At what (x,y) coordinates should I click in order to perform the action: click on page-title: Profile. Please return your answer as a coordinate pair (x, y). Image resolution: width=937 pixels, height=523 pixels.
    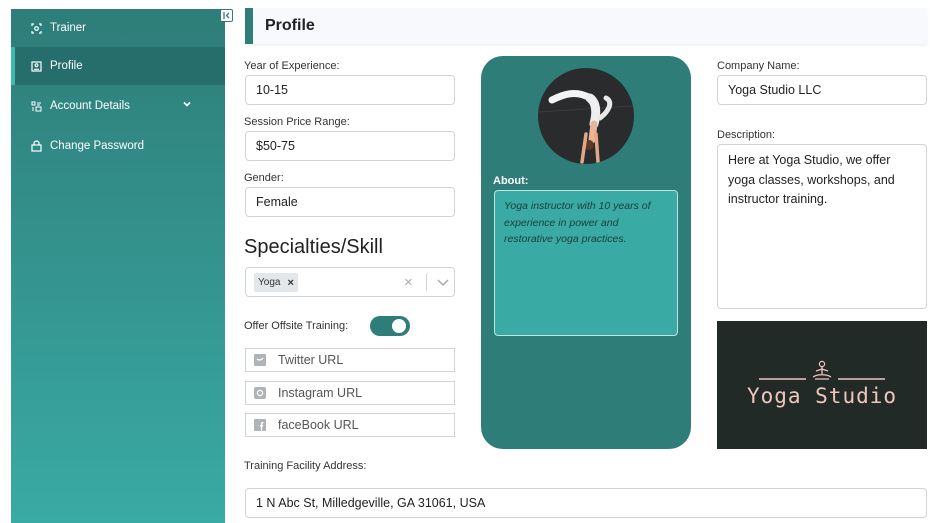
    Looking at the image, I should click on (586, 26).